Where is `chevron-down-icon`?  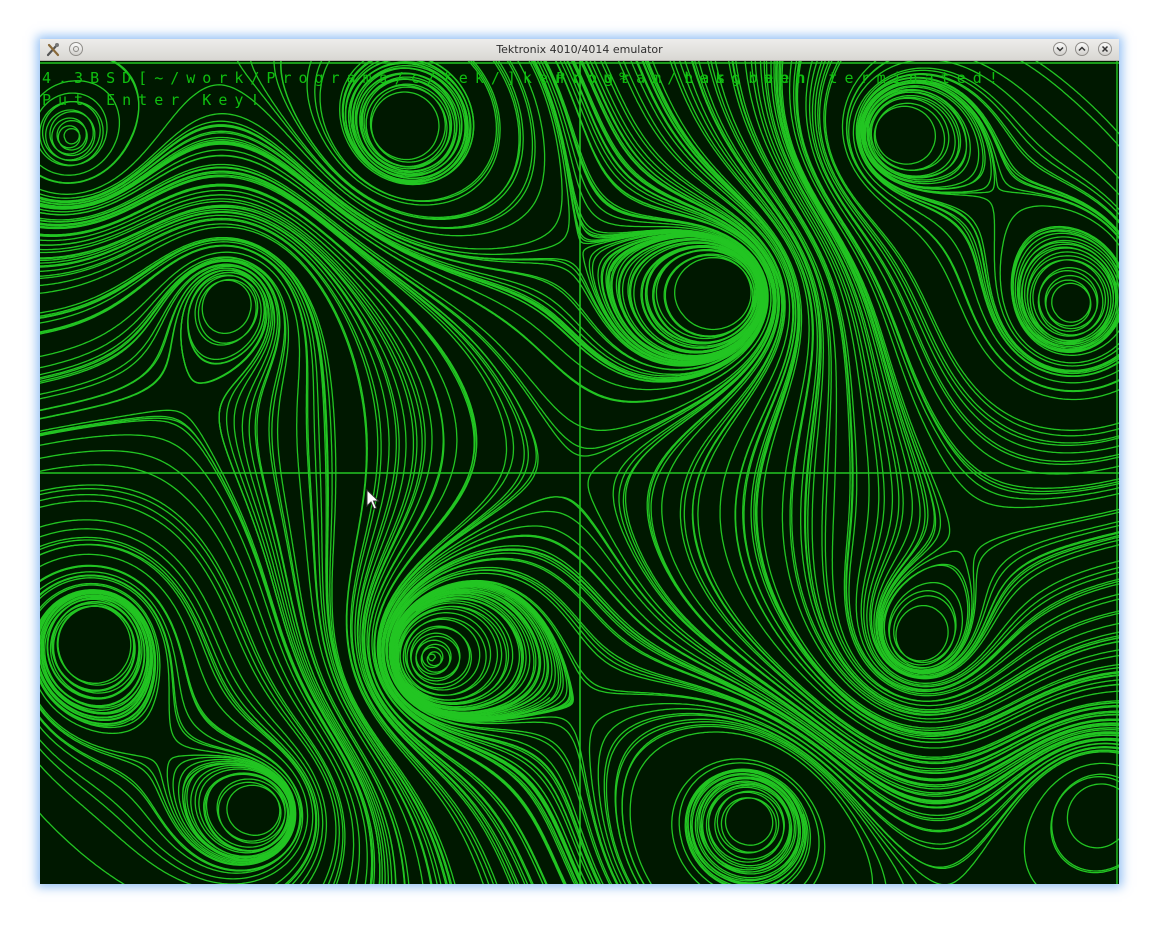
chevron-down-icon is located at coordinates (1060, 49).